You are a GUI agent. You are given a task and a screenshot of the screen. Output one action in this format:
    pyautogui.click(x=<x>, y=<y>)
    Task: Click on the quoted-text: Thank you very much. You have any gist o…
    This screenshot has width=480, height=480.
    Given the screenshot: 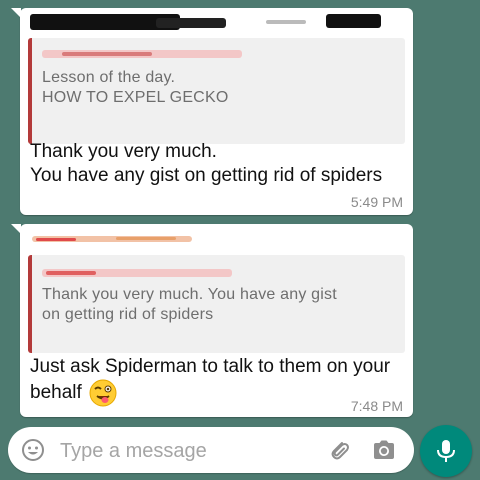 What is the action you would take?
    pyautogui.click(x=189, y=304)
    